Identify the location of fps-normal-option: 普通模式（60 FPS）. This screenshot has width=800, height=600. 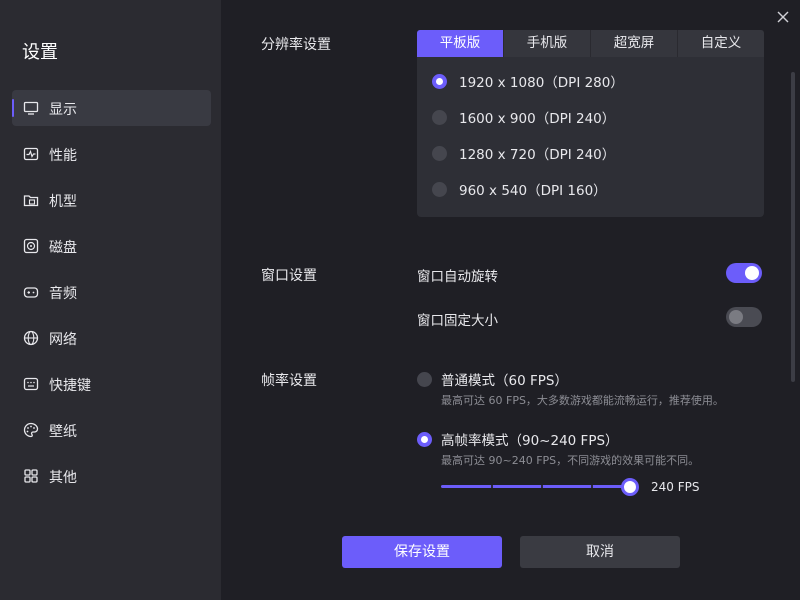
(492, 379).